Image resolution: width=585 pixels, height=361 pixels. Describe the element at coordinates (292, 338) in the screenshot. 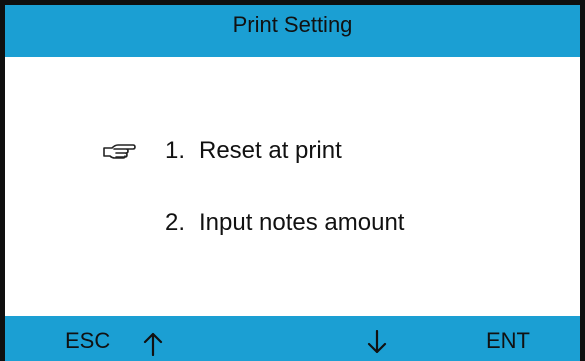

I see `soft-key-bar: ESC ENT` at that location.